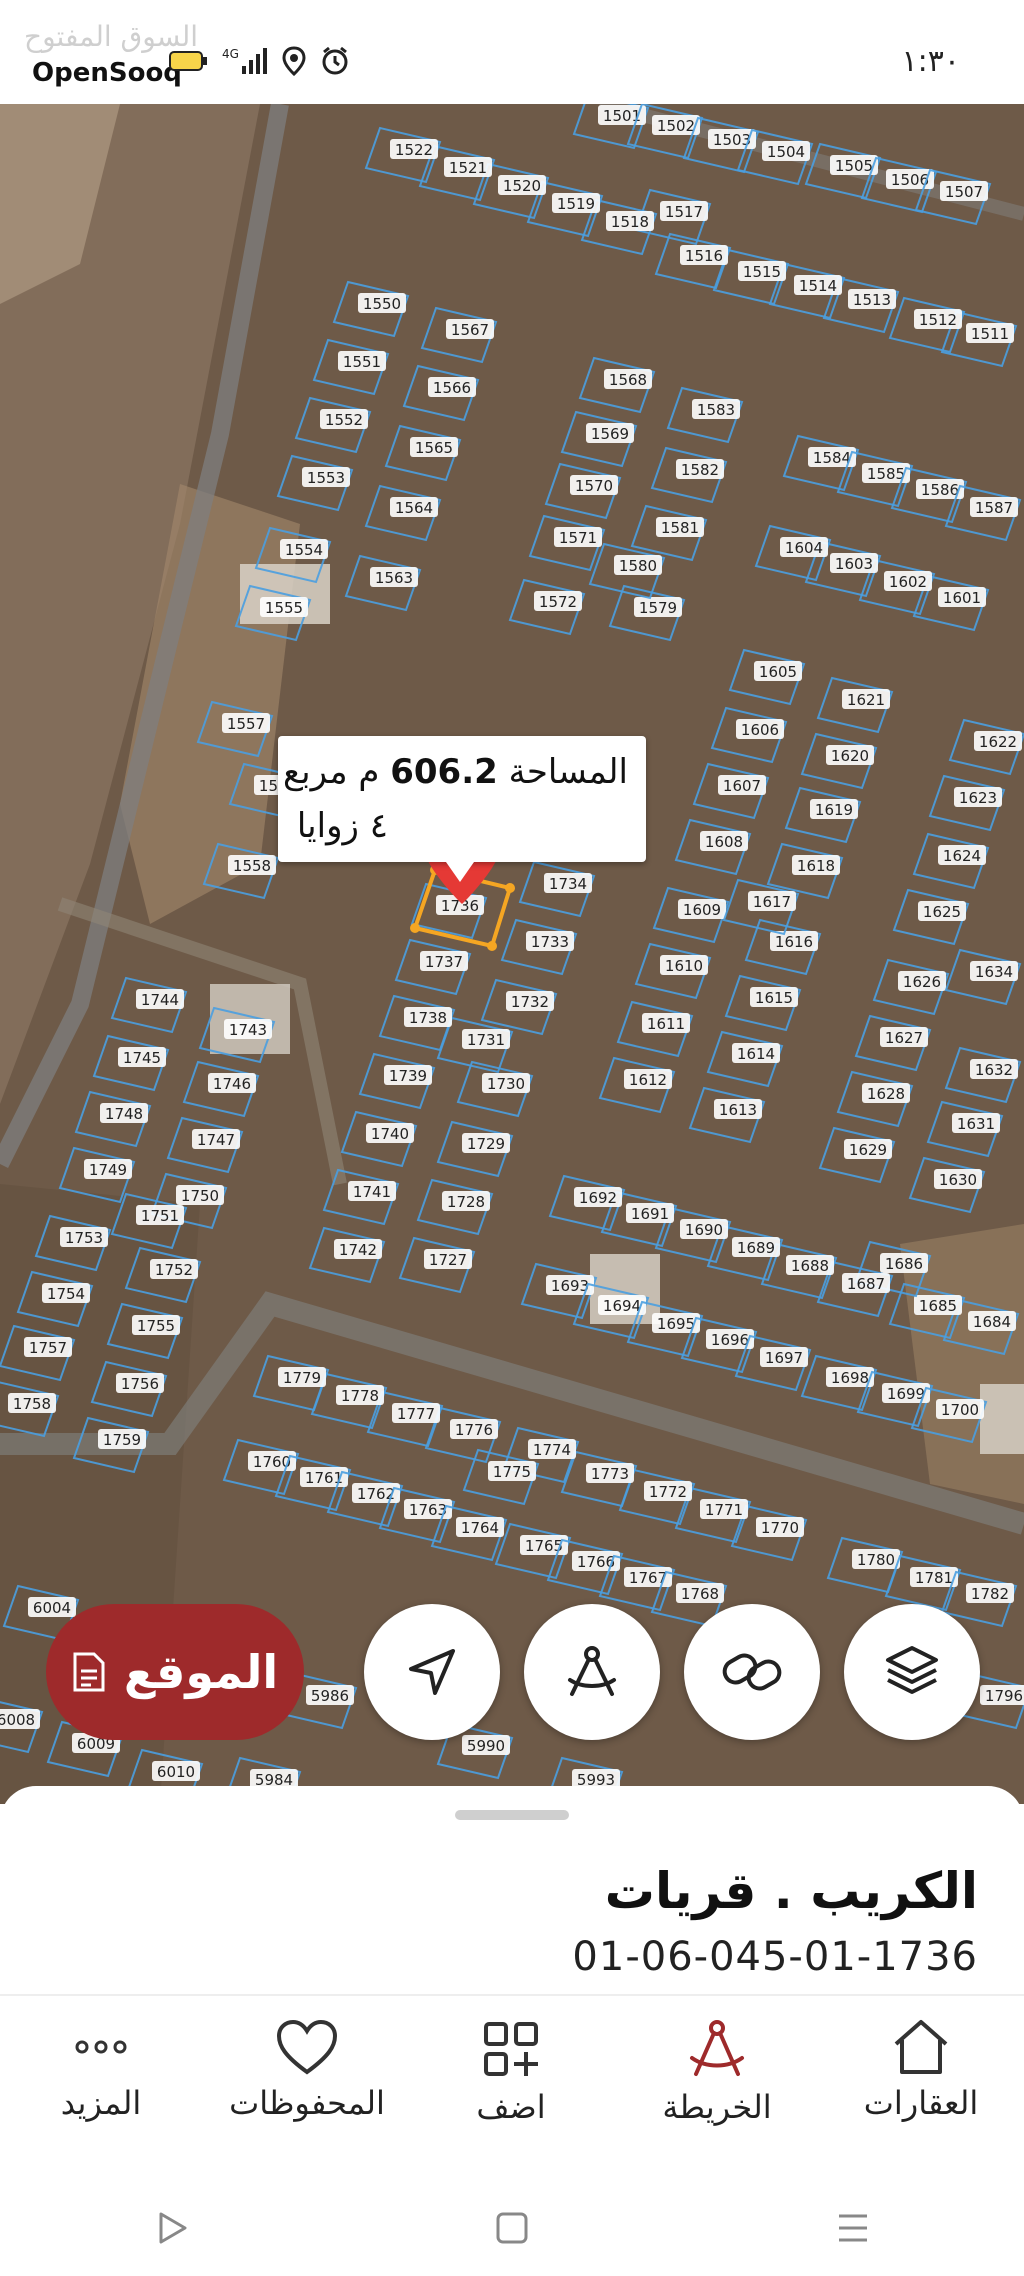 This screenshot has width=1024, height=2276. What do you see at coordinates (248, 1030) in the screenshot?
I see `plot-number-label: 1743` at bounding box center [248, 1030].